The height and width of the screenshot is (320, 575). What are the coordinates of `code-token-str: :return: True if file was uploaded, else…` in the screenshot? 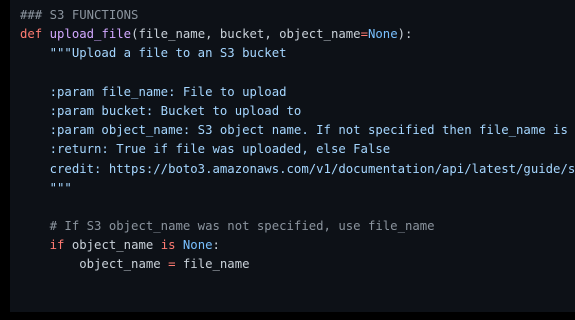 It's located at (205, 149).